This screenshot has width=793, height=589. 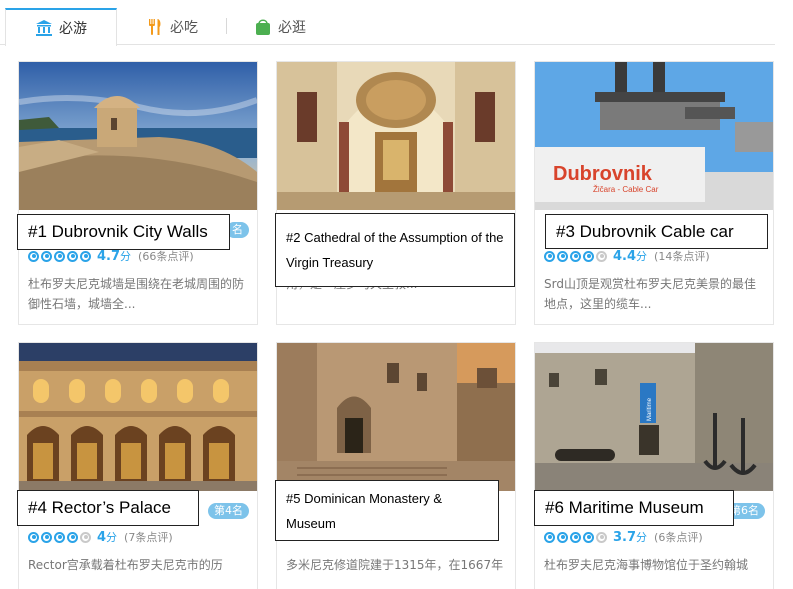 I want to click on attraction-card: 第4名 4 分 (7条点评) Rector宫承载着杜布罗夫尼克市的历, so click(x=138, y=465).